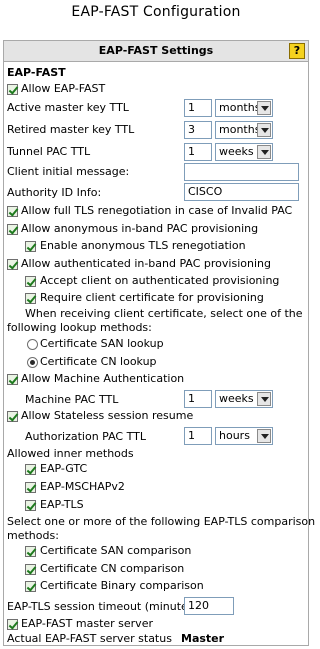  Describe the element at coordinates (63, 88) in the screenshot. I see `allow-eap-fast-label: Allow EAP-FAST` at that location.